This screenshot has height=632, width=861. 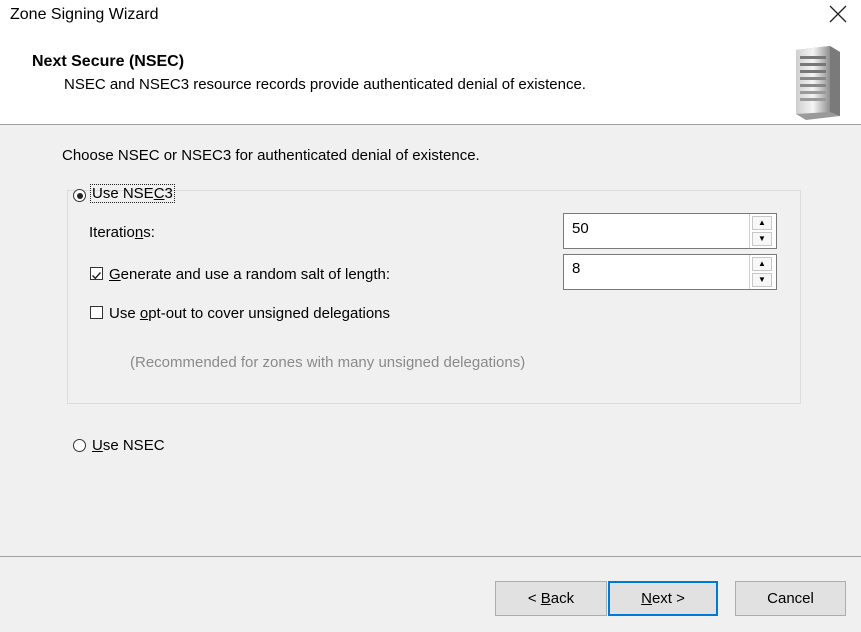 I want to click on next-button: Next >, so click(x=663, y=598).